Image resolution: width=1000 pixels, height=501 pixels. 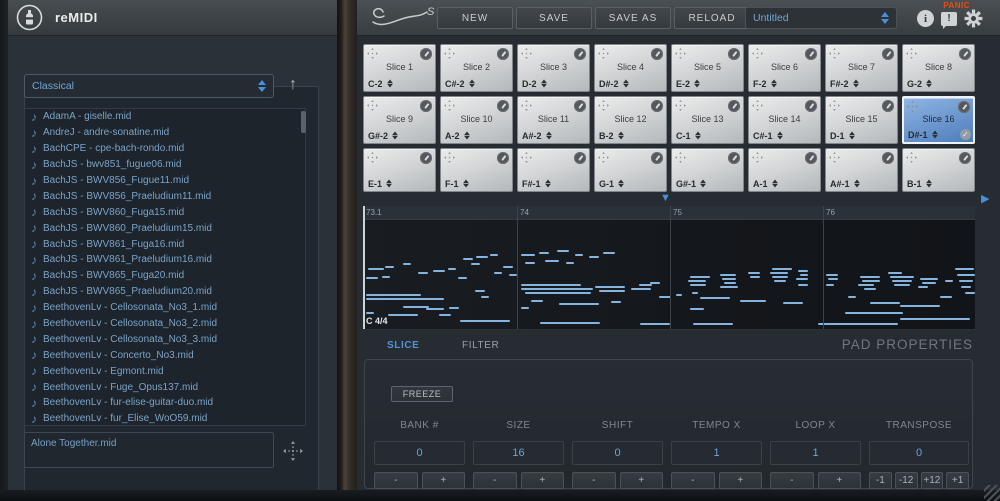 I want to click on param-plus1-button: +1, so click(x=957, y=480).